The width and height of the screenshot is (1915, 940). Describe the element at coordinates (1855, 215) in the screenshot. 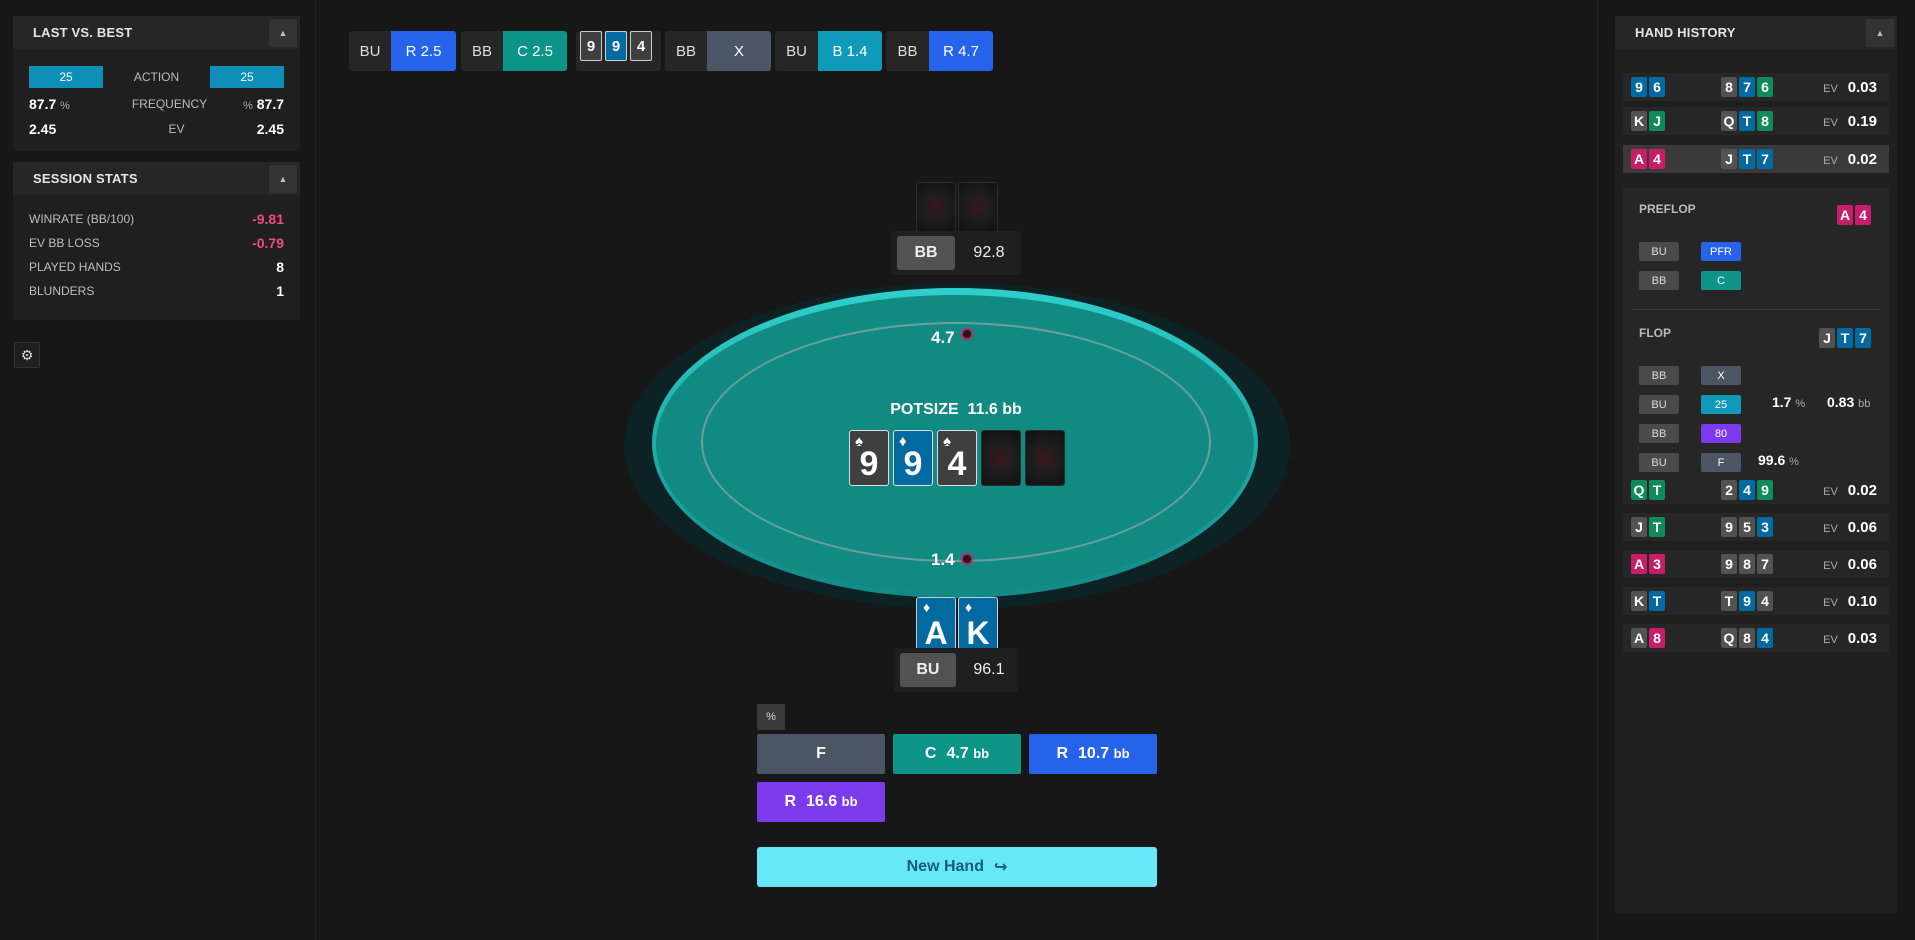

I see `preflop-hole-cards: A 4` at that location.